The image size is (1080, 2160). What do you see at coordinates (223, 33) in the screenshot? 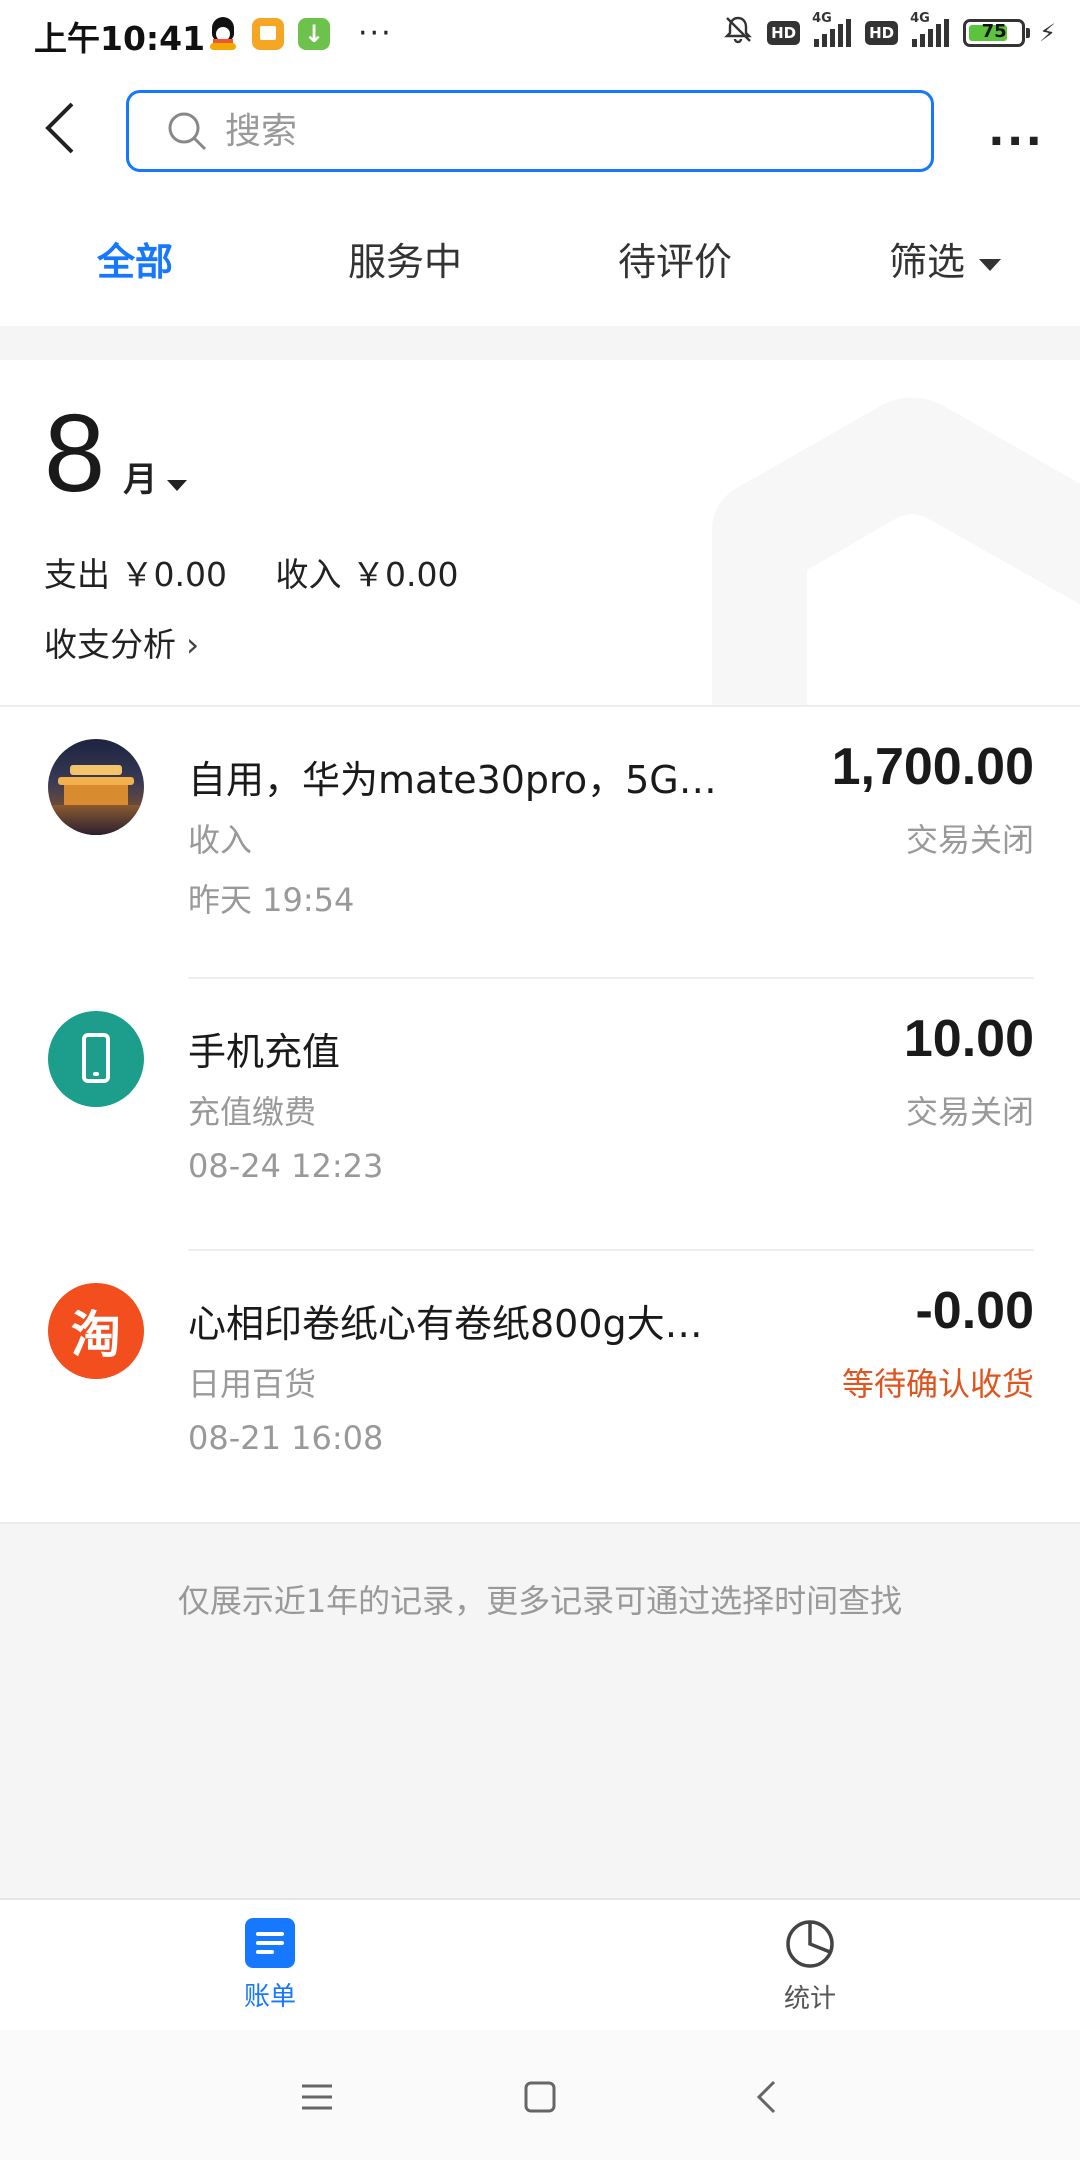
I see `qq-icon` at bounding box center [223, 33].